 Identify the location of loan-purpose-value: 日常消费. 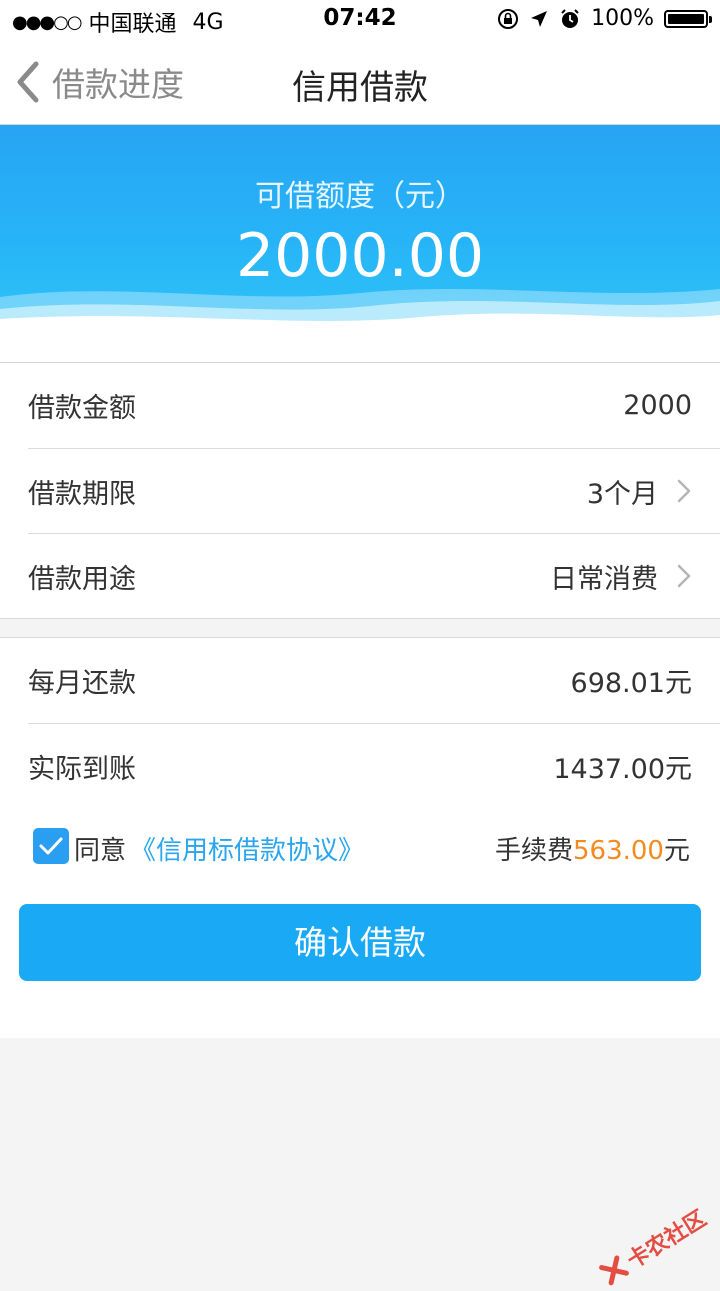
(604, 579).